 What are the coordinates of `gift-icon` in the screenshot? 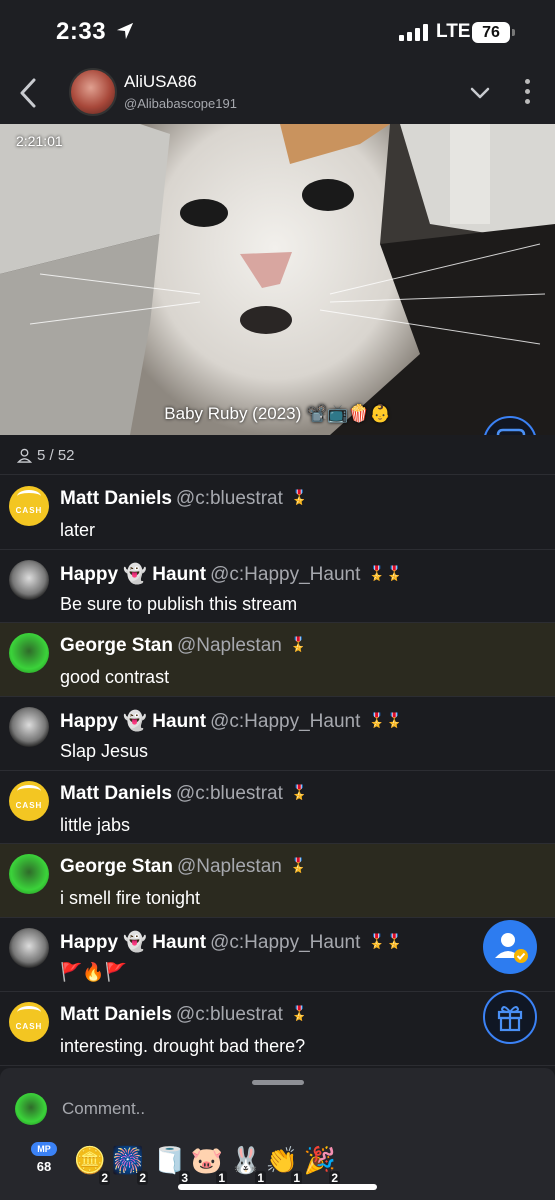 It's located at (510, 1019).